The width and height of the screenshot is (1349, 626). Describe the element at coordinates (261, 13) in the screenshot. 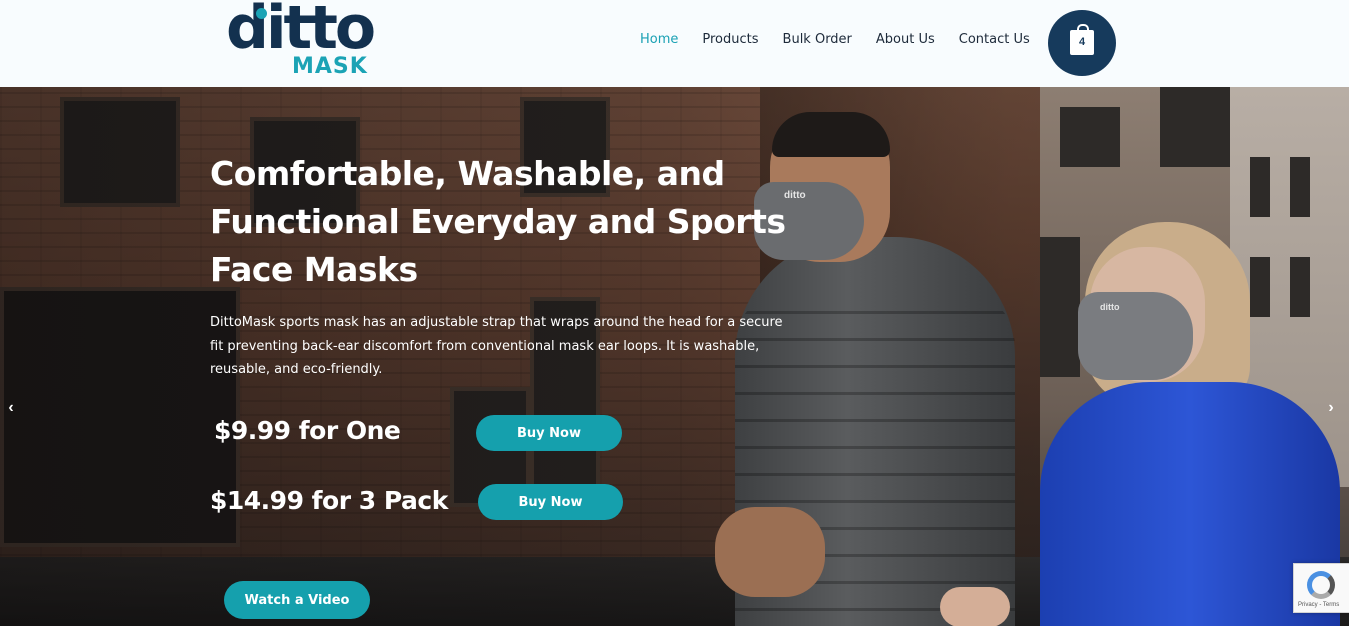

I see `logo-dot` at that location.